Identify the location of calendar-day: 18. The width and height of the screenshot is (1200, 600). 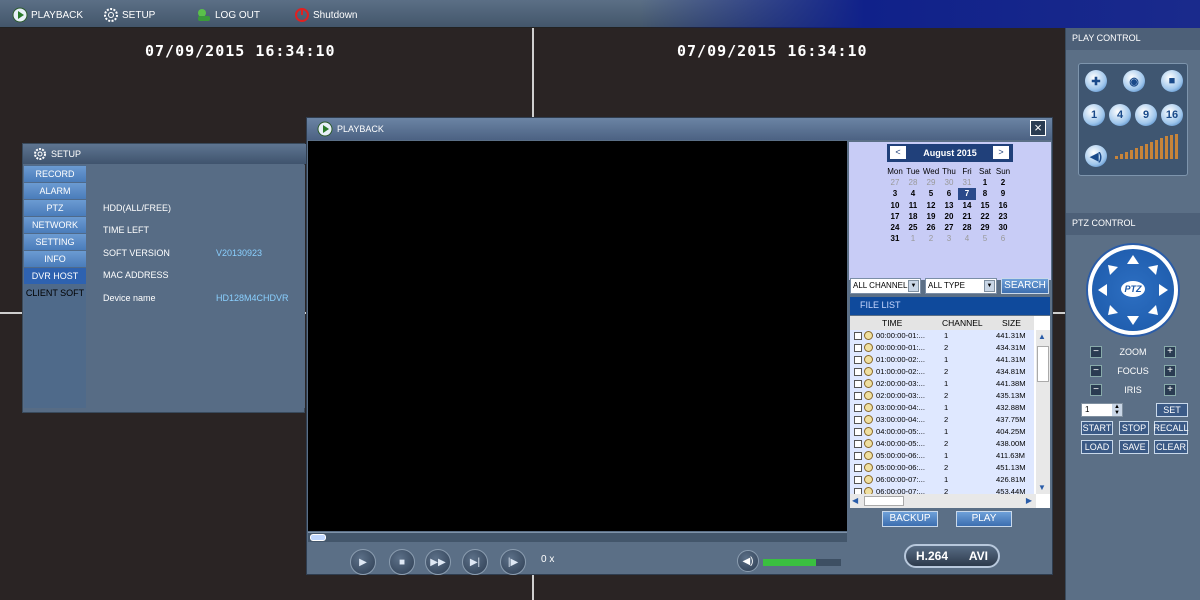
(913, 216).